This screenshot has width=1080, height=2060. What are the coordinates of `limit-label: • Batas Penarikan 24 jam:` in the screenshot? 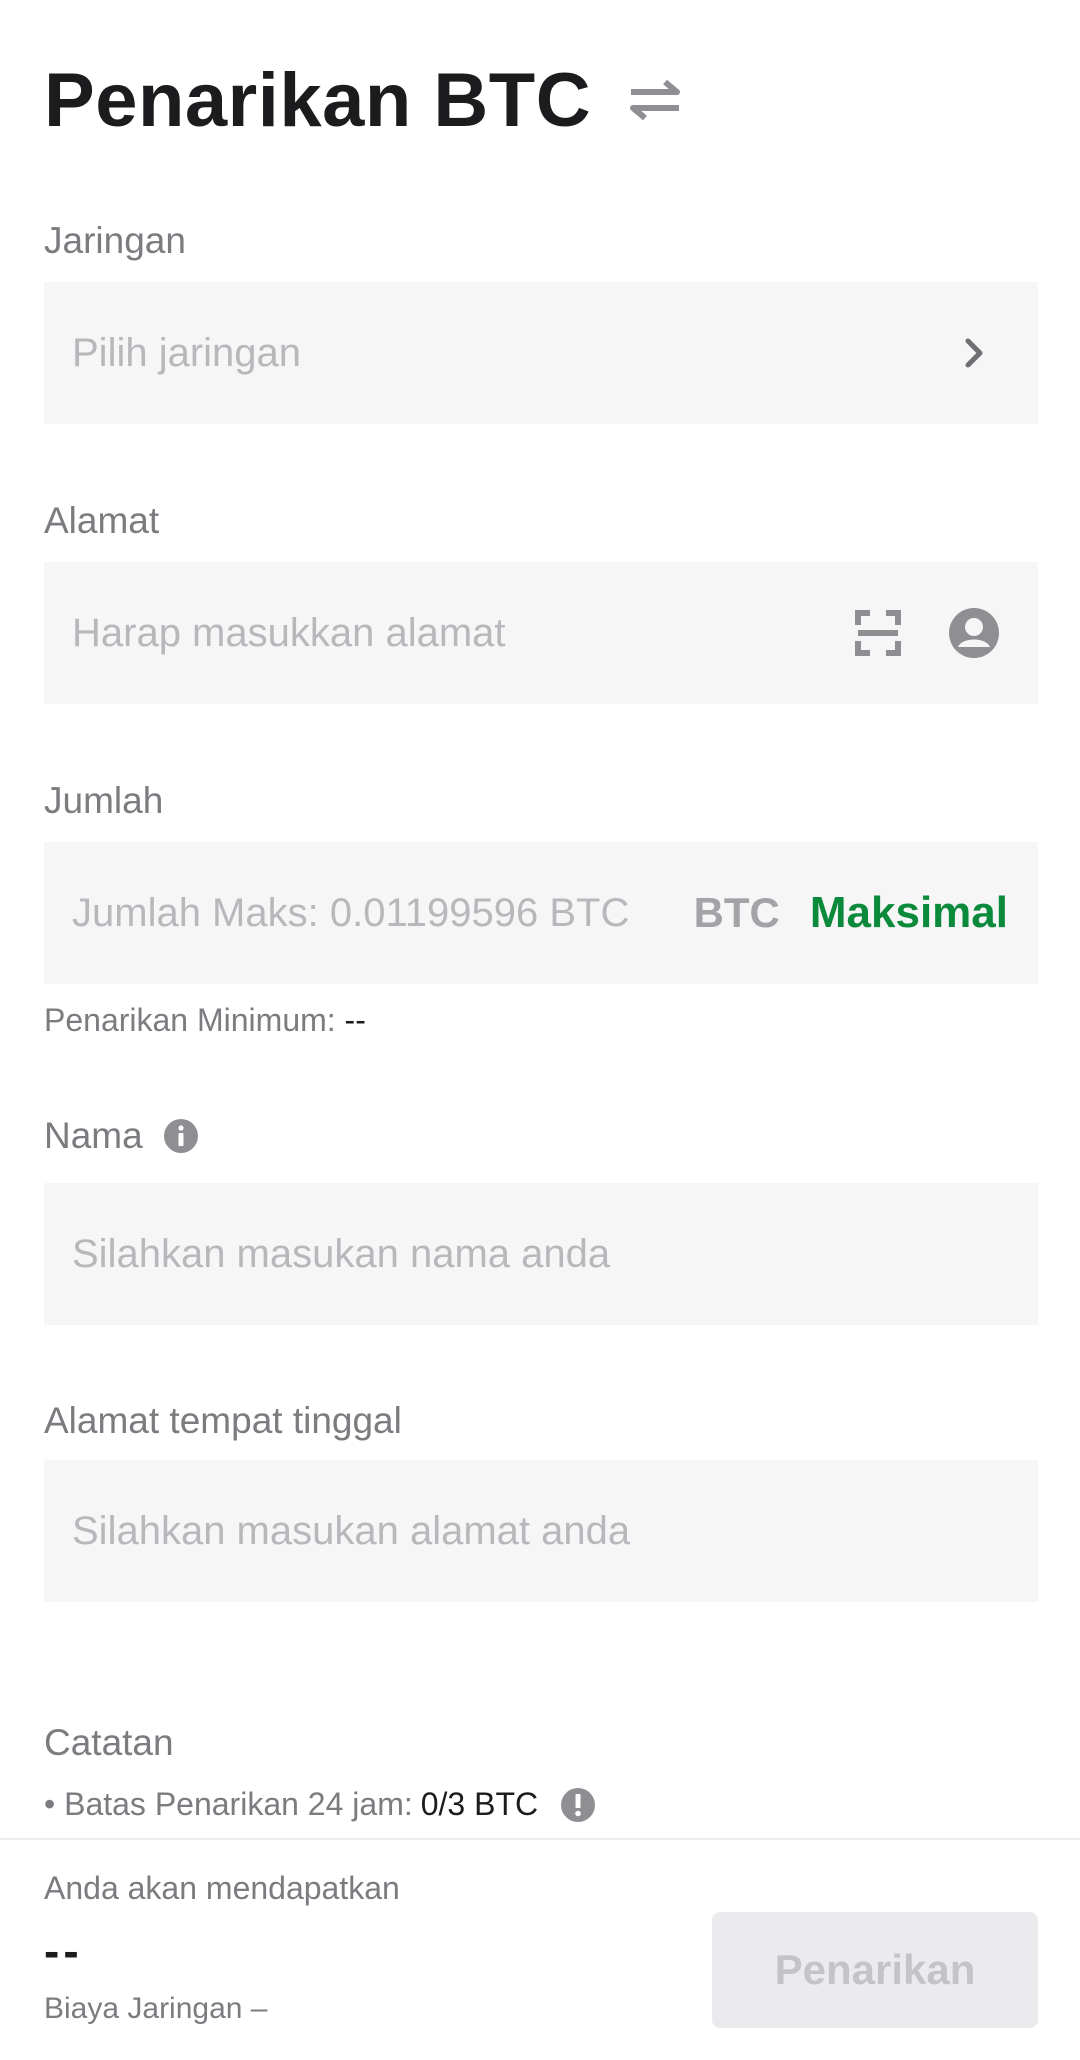 It's located at (228, 1804).